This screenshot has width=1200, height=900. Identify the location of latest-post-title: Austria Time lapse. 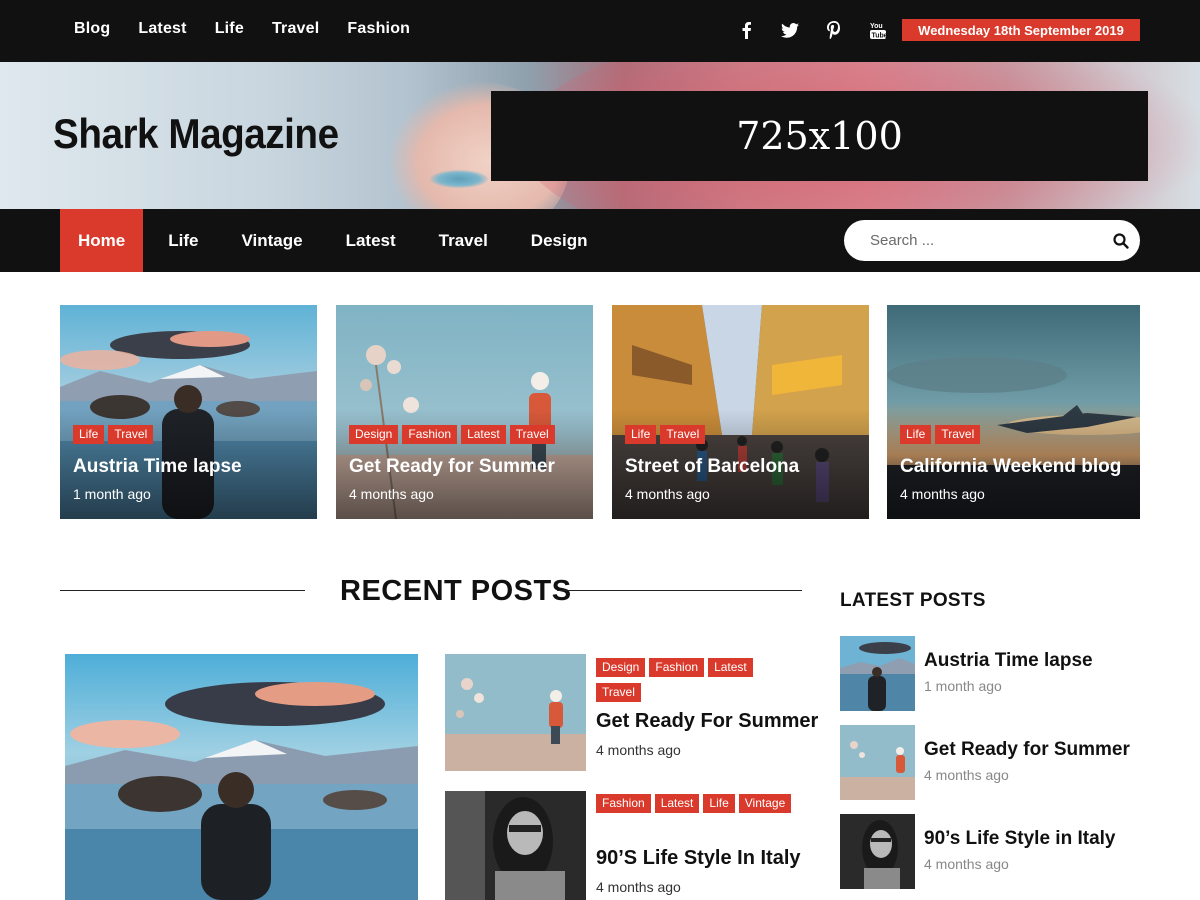
(1008, 661).